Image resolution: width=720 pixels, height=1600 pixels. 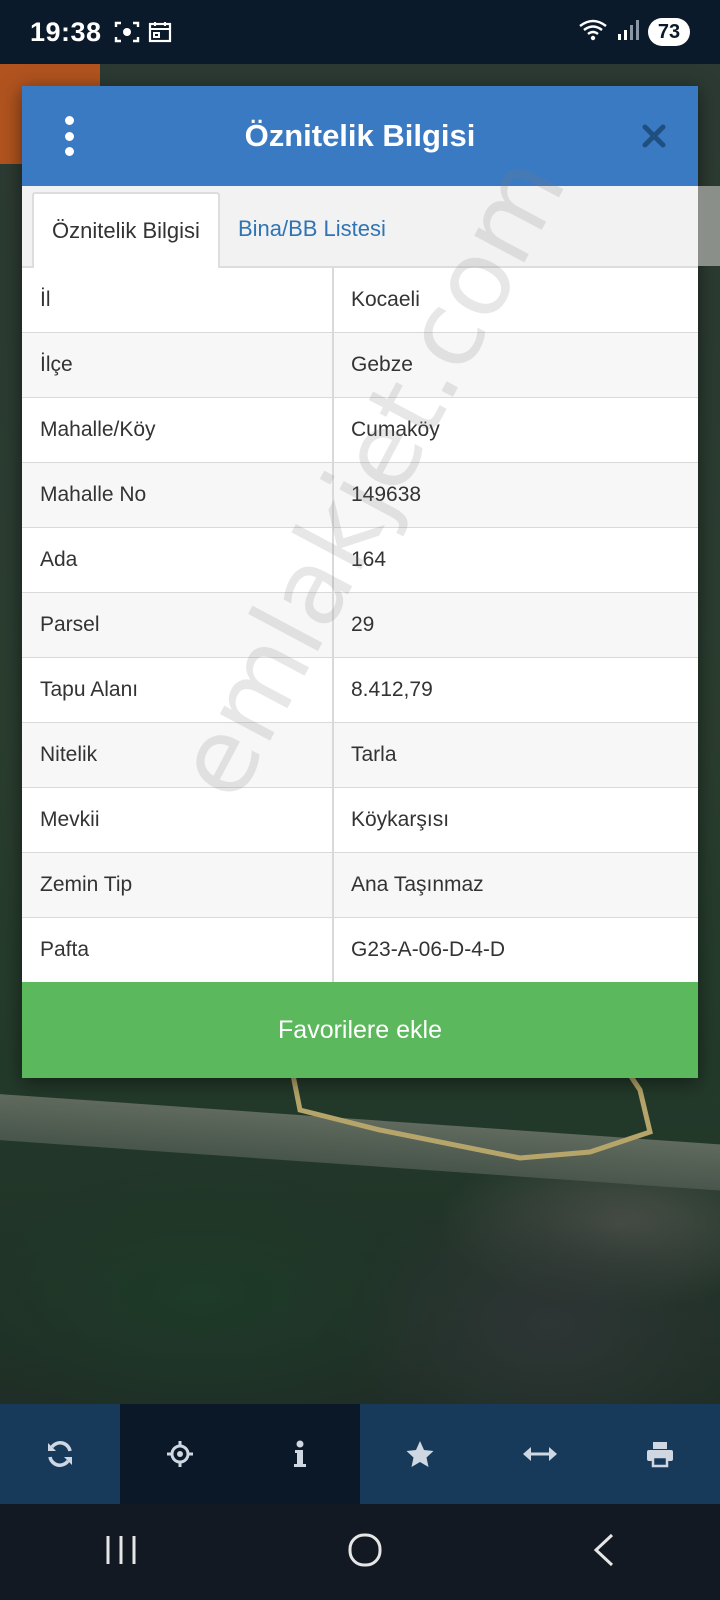 What do you see at coordinates (160, 32) in the screenshot?
I see `calendar-icon` at bounding box center [160, 32].